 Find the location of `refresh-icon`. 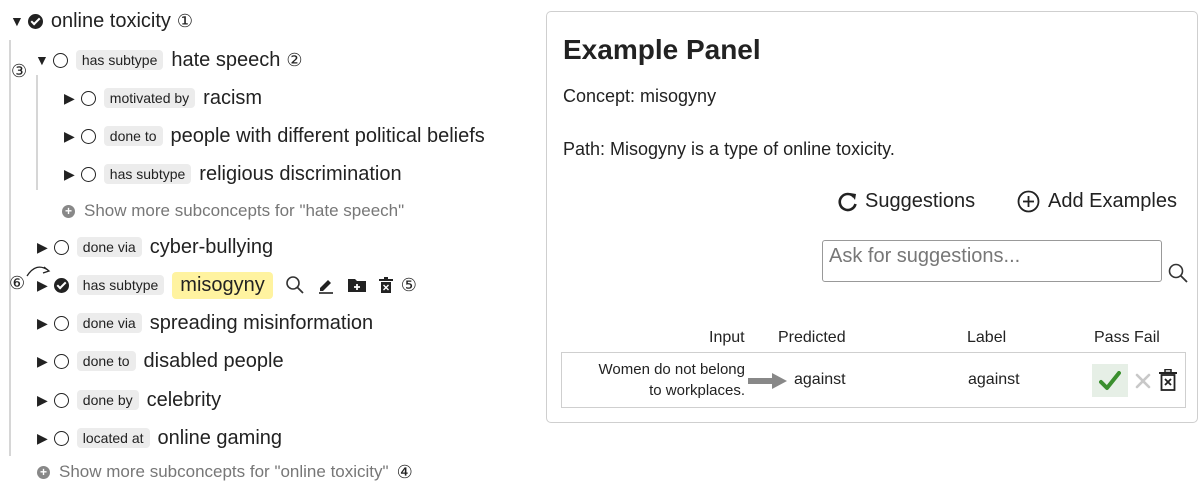

refresh-icon is located at coordinates (847, 201).